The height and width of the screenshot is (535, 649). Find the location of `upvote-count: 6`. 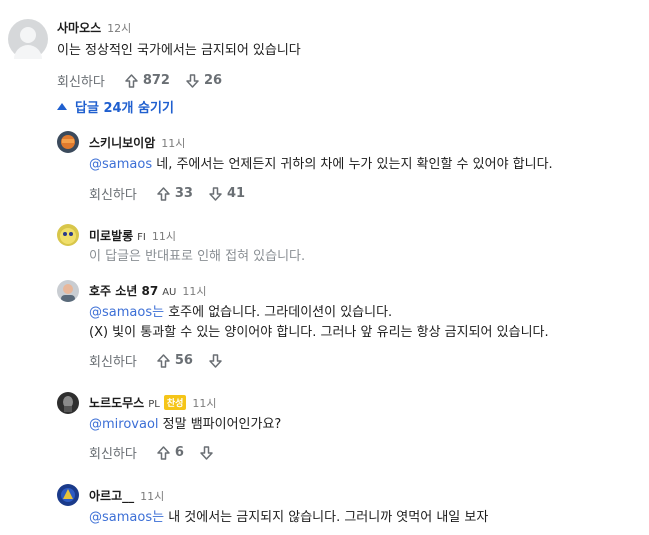

upvote-count: 6 is located at coordinates (179, 452).